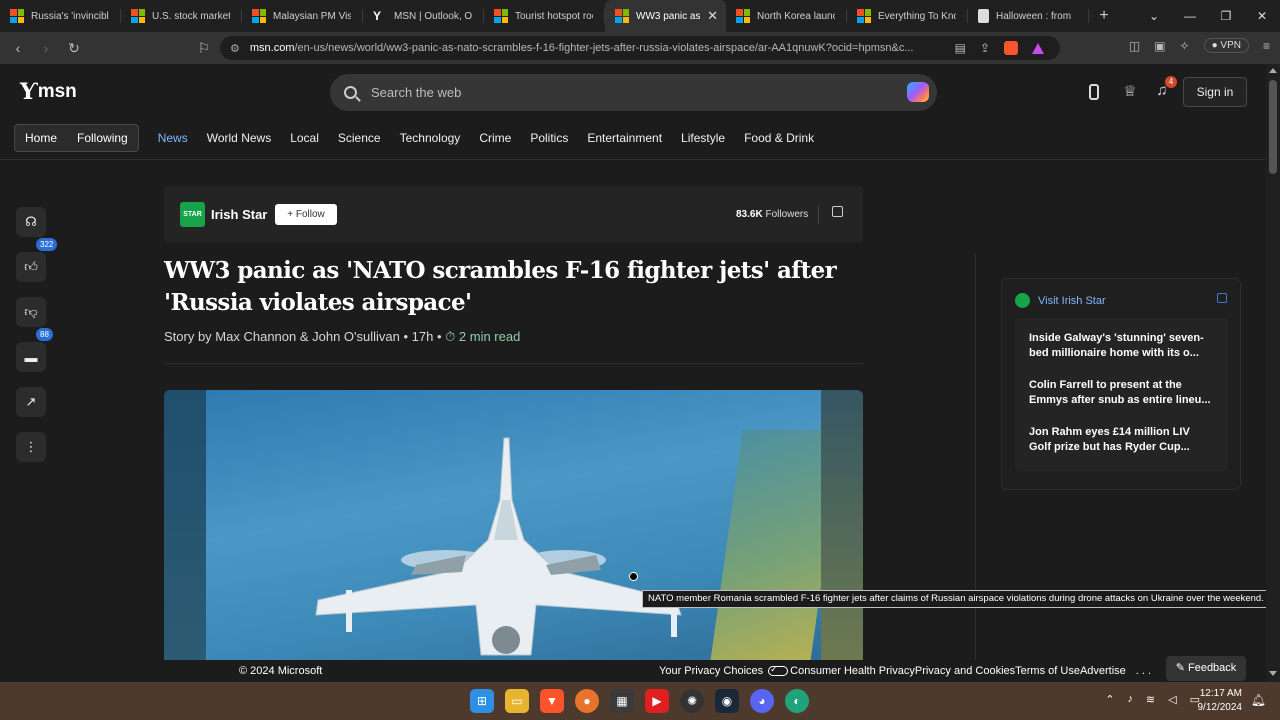  I want to click on more-options-icon: ⋮, so click(31, 447).